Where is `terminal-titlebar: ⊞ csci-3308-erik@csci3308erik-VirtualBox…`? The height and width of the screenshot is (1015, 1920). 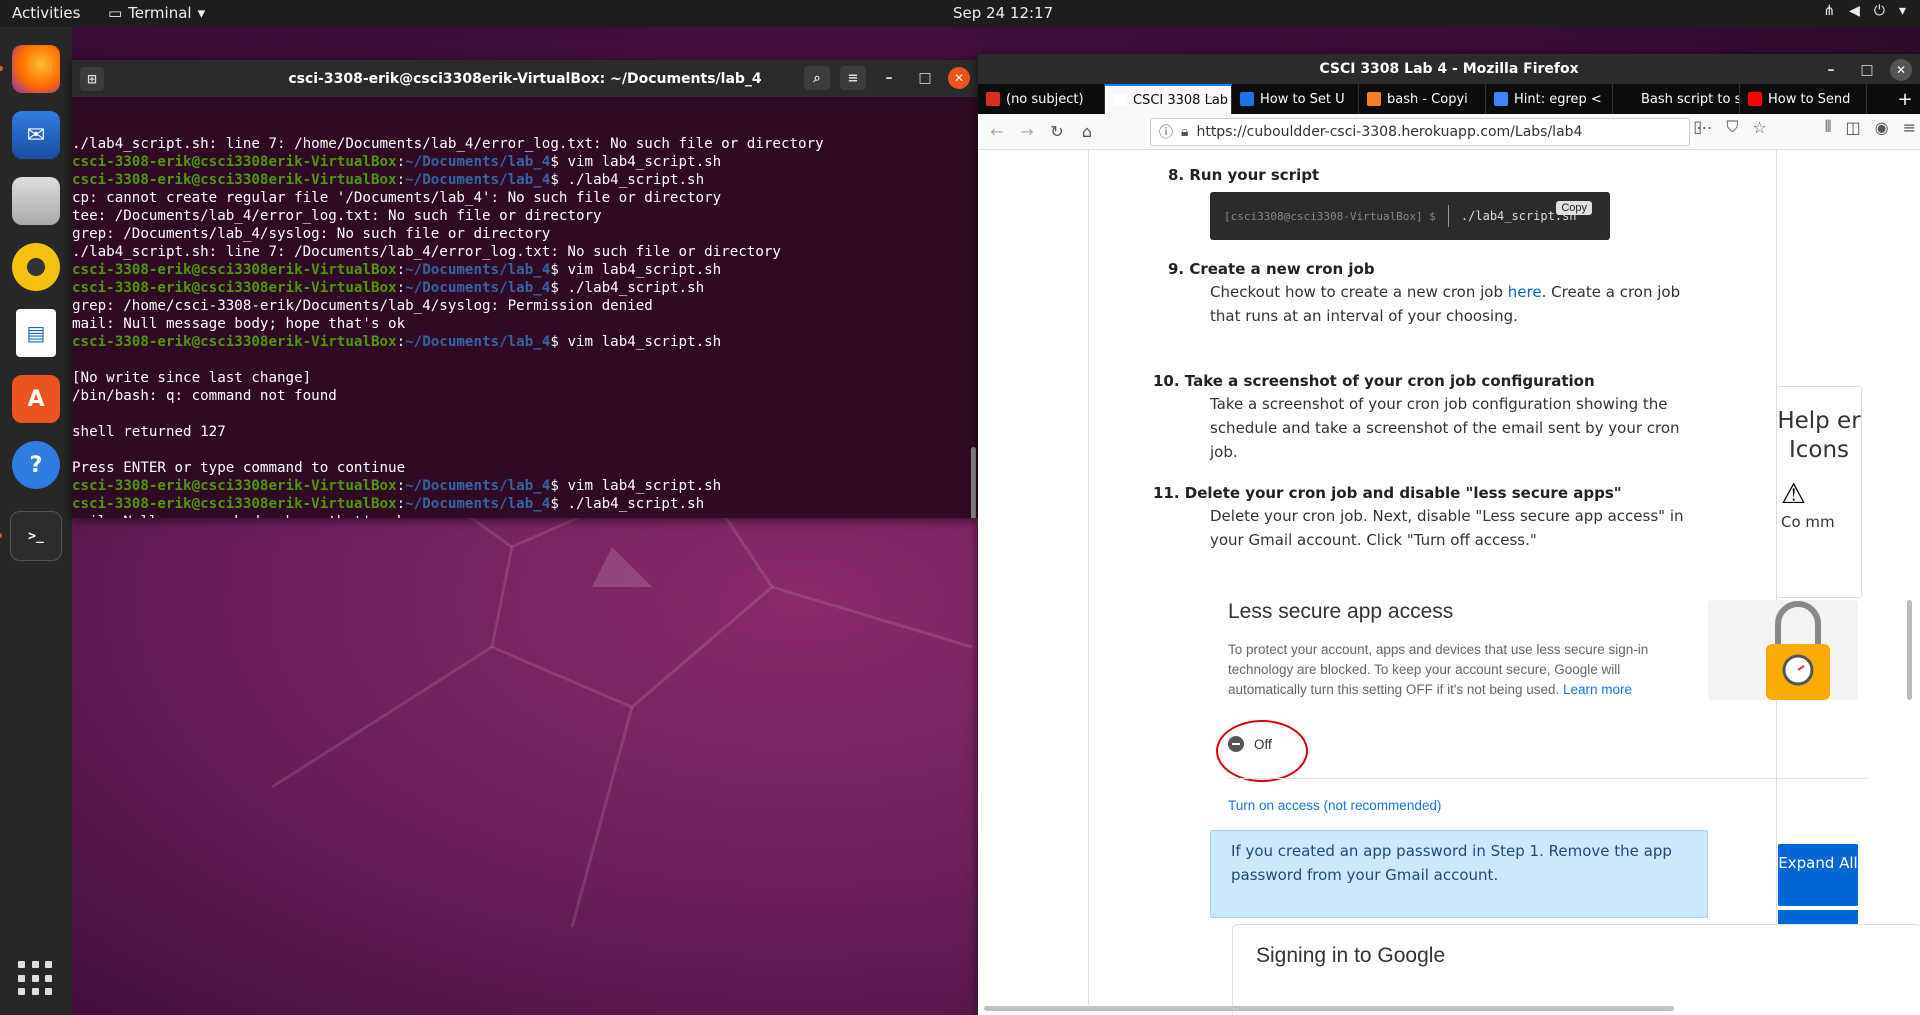 terminal-titlebar: ⊞ csci-3308-erik@csci3308erik-VirtualBox… is located at coordinates (525, 78).